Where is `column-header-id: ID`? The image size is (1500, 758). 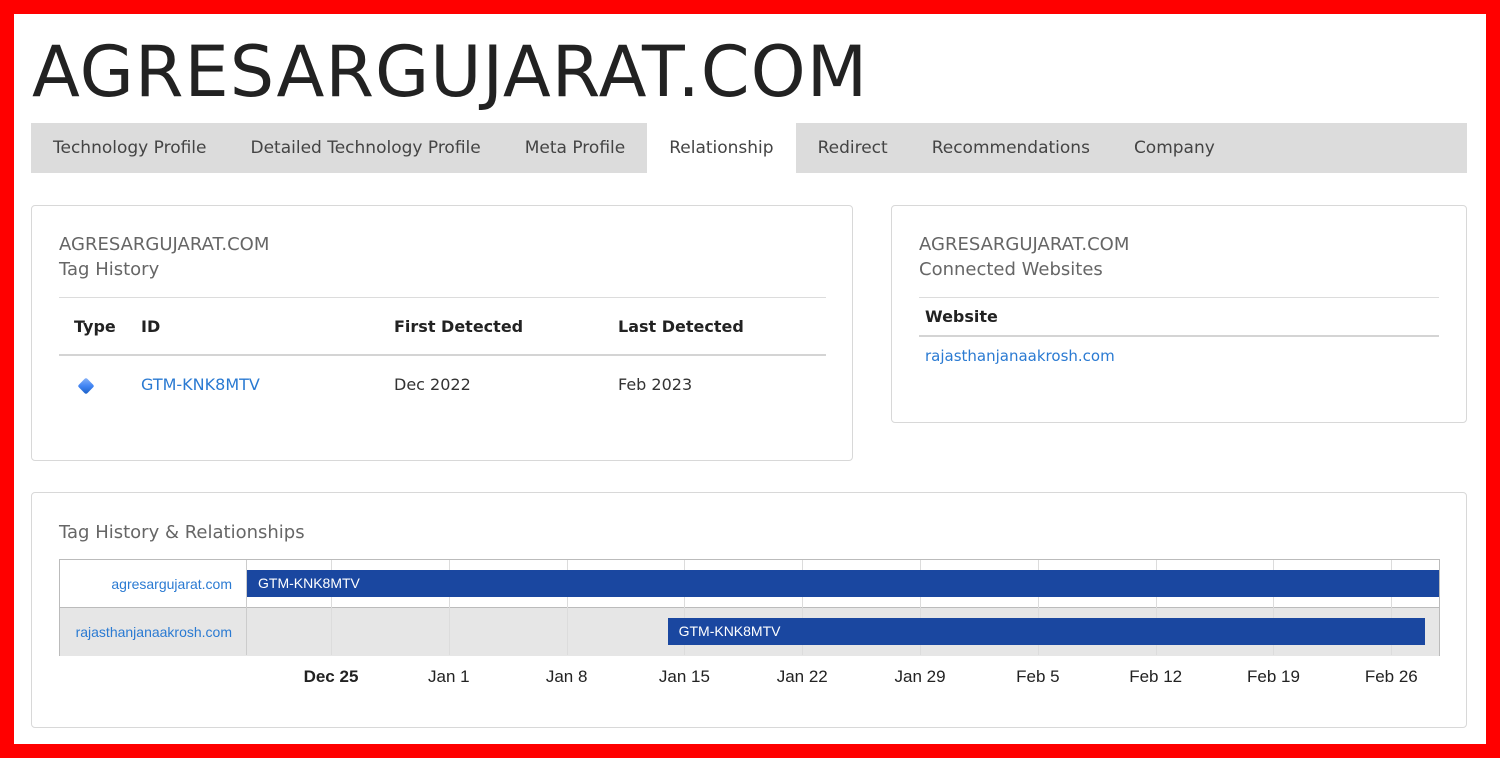 column-header-id: ID is located at coordinates (151, 326).